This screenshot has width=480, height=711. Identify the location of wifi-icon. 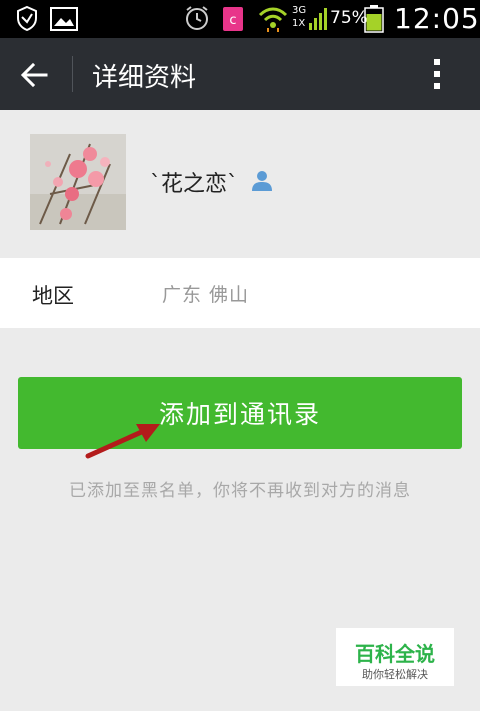
(273, 19).